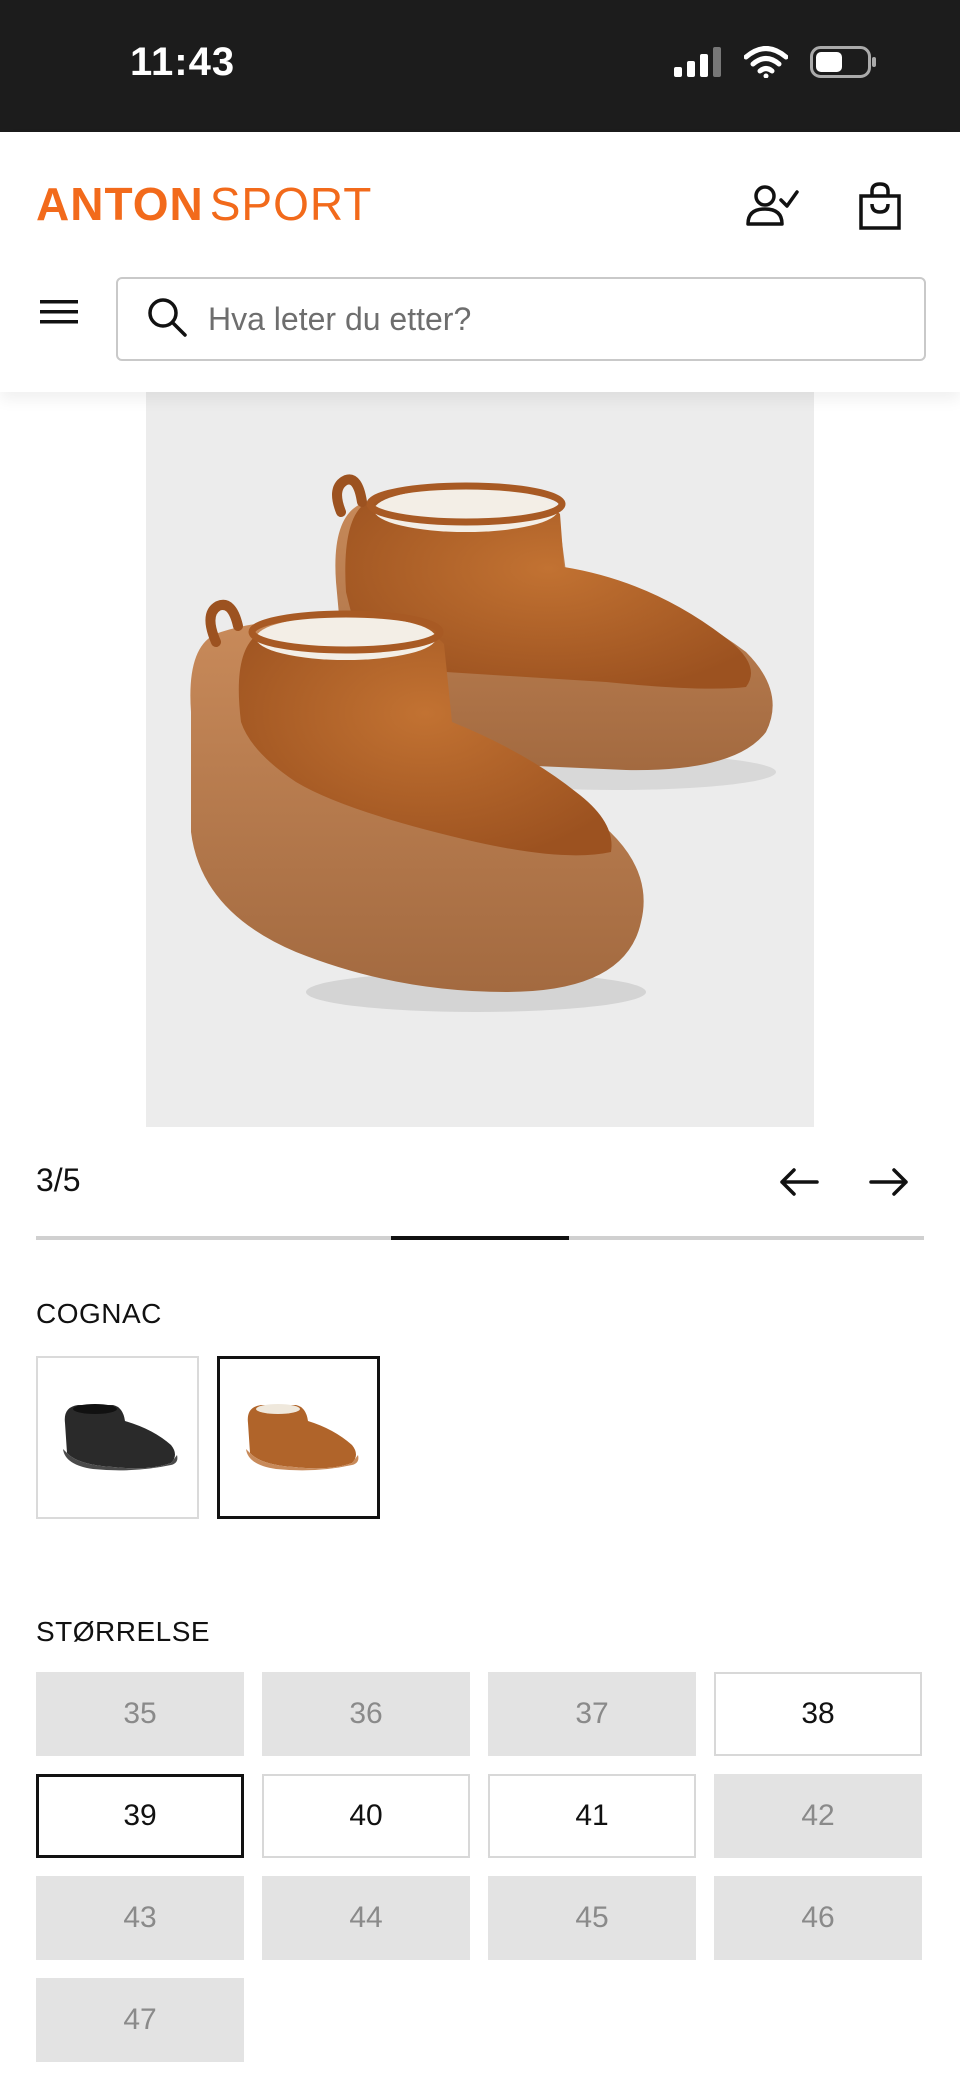  What do you see at coordinates (480, 262) in the screenshot?
I see `site-header: ANTON SPORT` at bounding box center [480, 262].